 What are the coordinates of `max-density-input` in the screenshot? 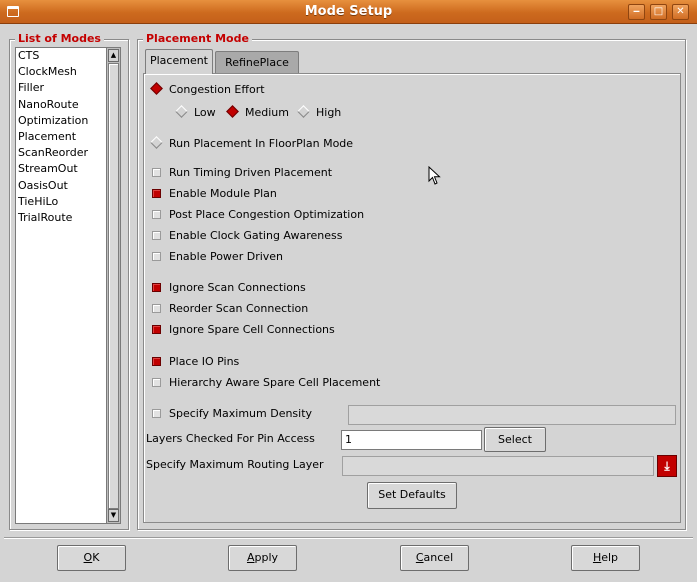 It's located at (512, 415).